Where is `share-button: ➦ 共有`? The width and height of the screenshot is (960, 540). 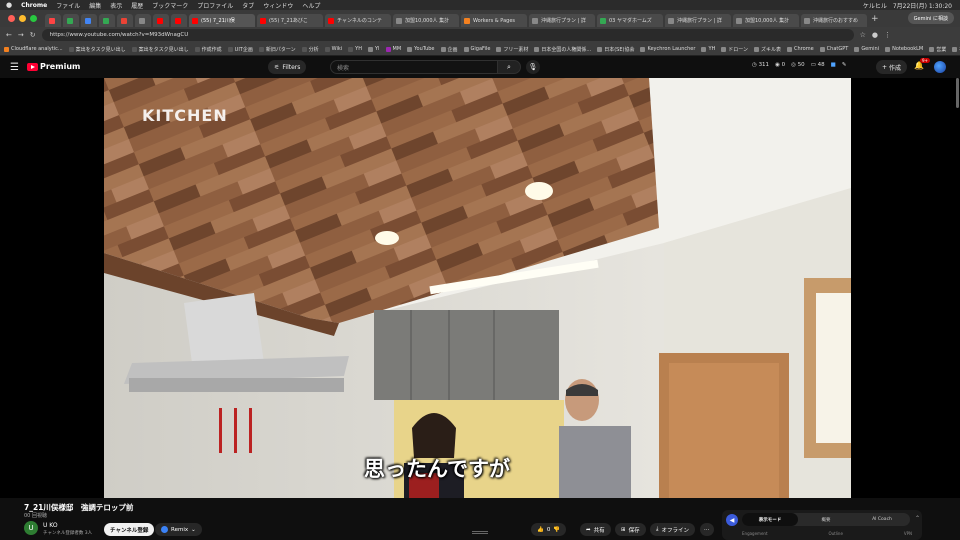 share-button: ➦ 共有 is located at coordinates (595, 529).